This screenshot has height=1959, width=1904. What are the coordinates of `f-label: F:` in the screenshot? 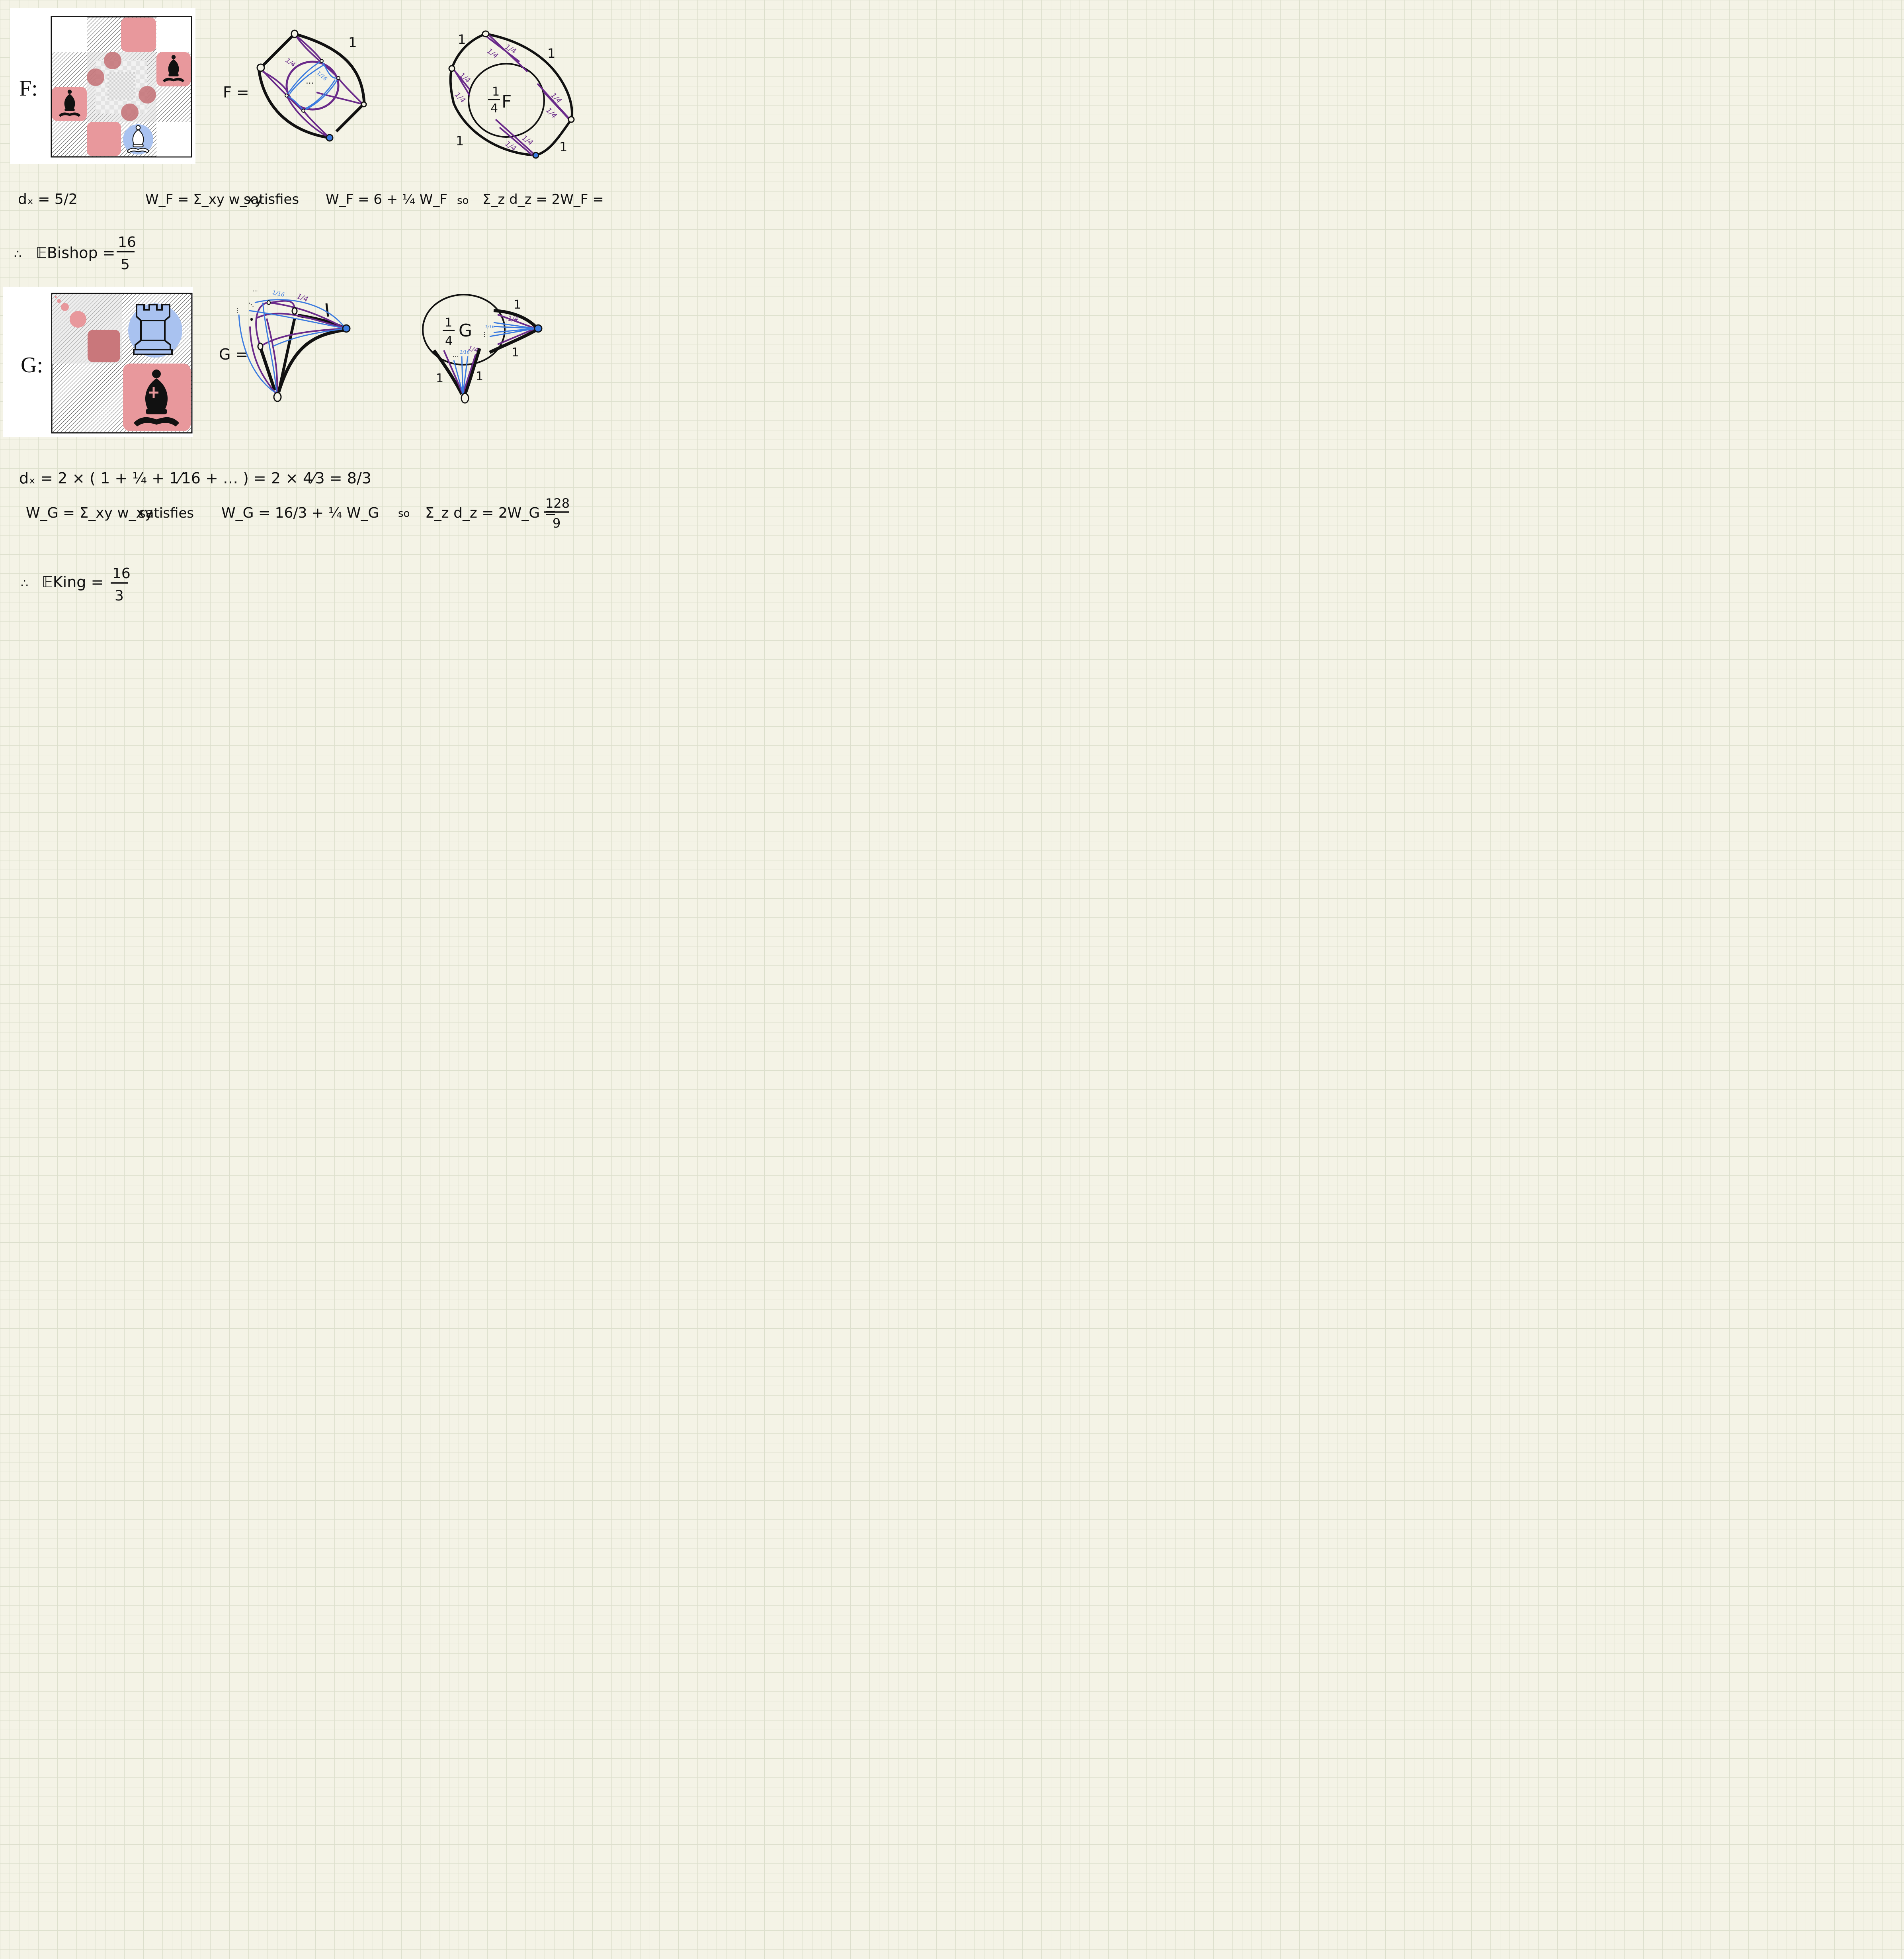 It's located at (28, 89).